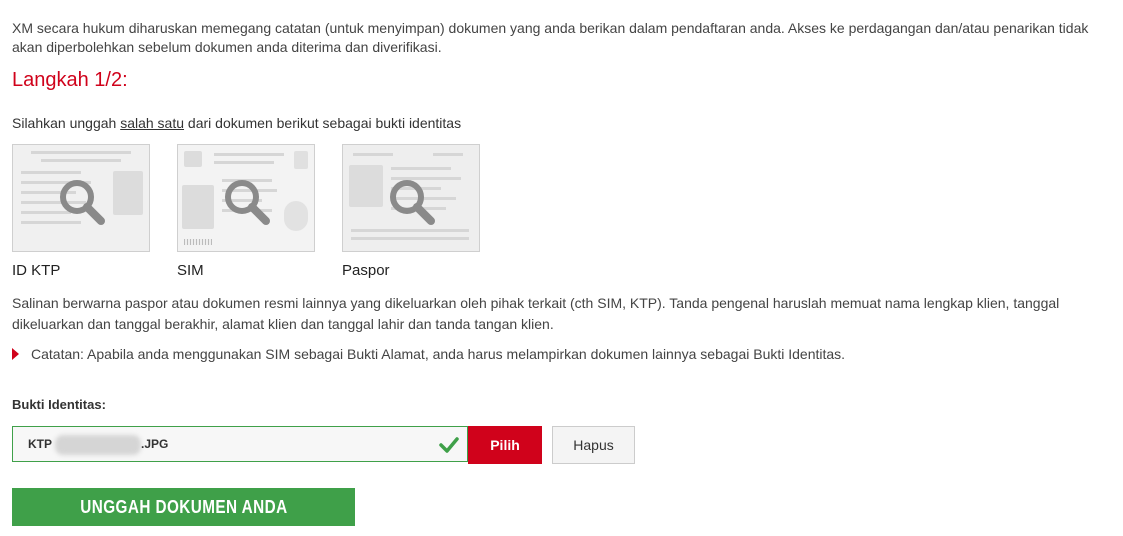  What do you see at coordinates (190, 270) in the screenshot?
I see `document-label: SIM` at bounding box center [190, 270].